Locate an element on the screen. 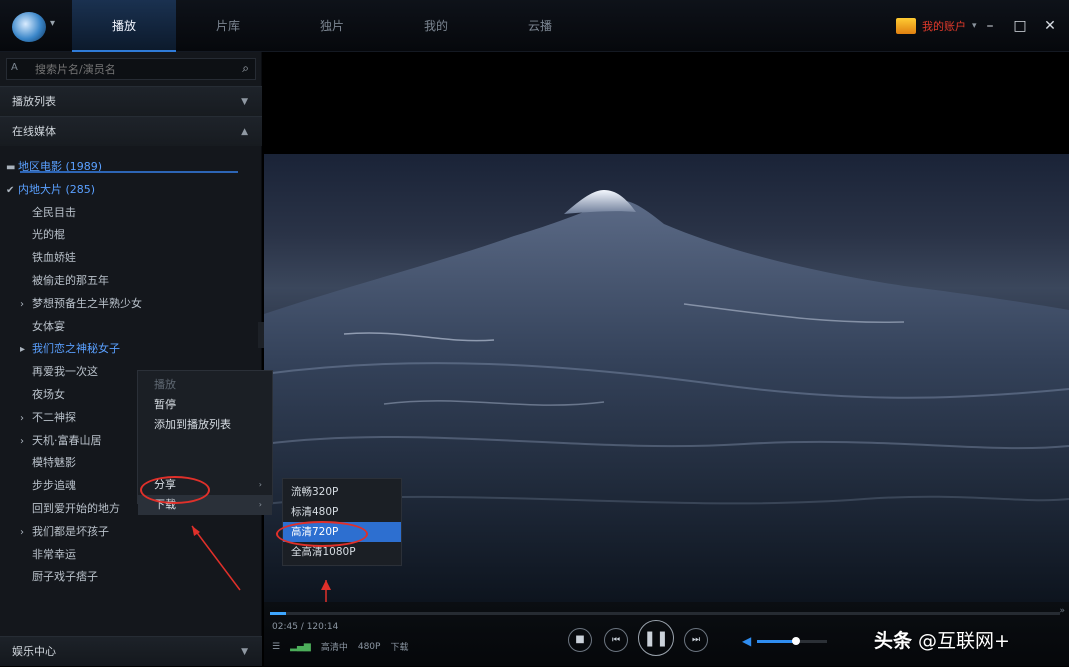 Image resolution: width=1069 pixels, height=667 pixels. main-tabs: 播放 片库 独片 我的 云播 is located at coordinates (332, 26).